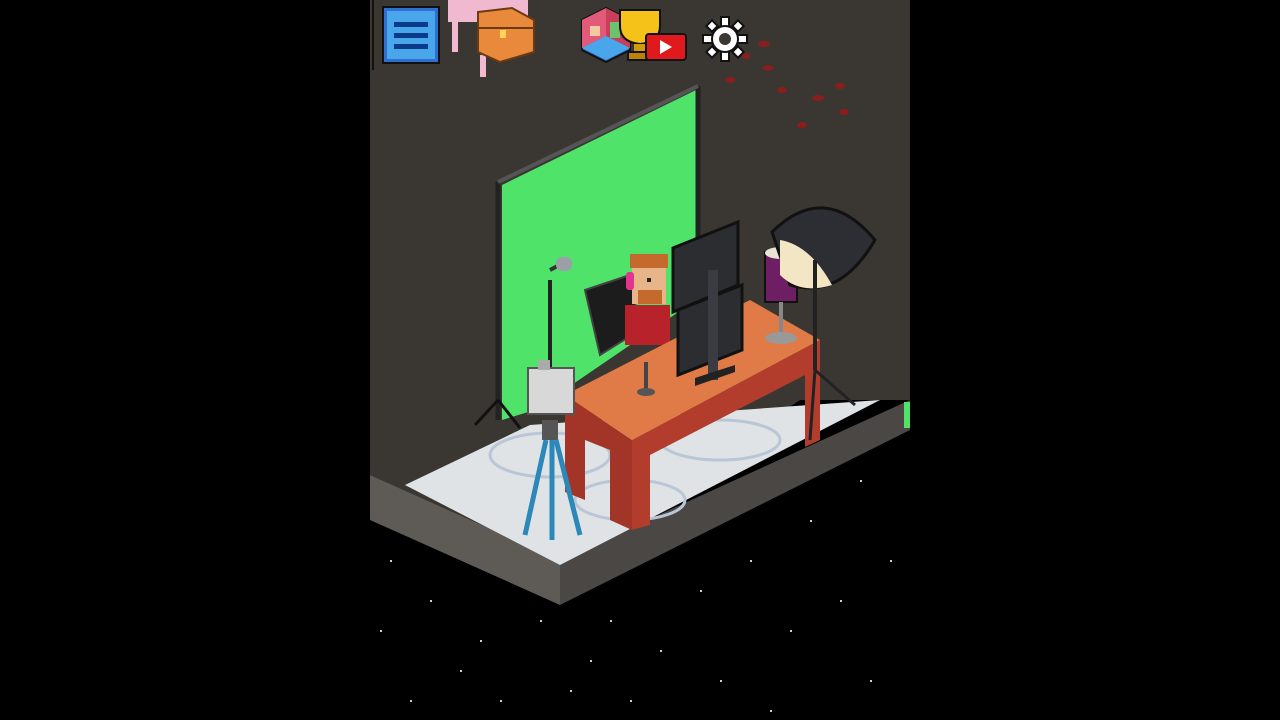  I want to click on edge-indicator, so click(907, 415).